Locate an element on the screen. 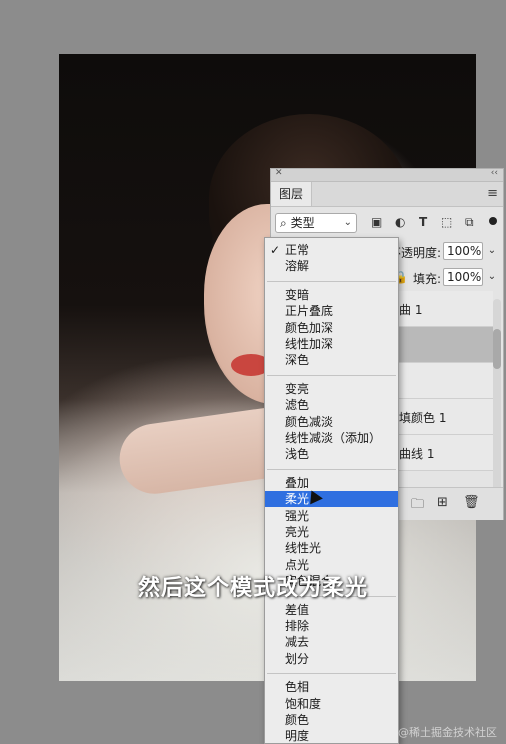  image-filter-icon: ▣ is located at coordinates (376, 222).